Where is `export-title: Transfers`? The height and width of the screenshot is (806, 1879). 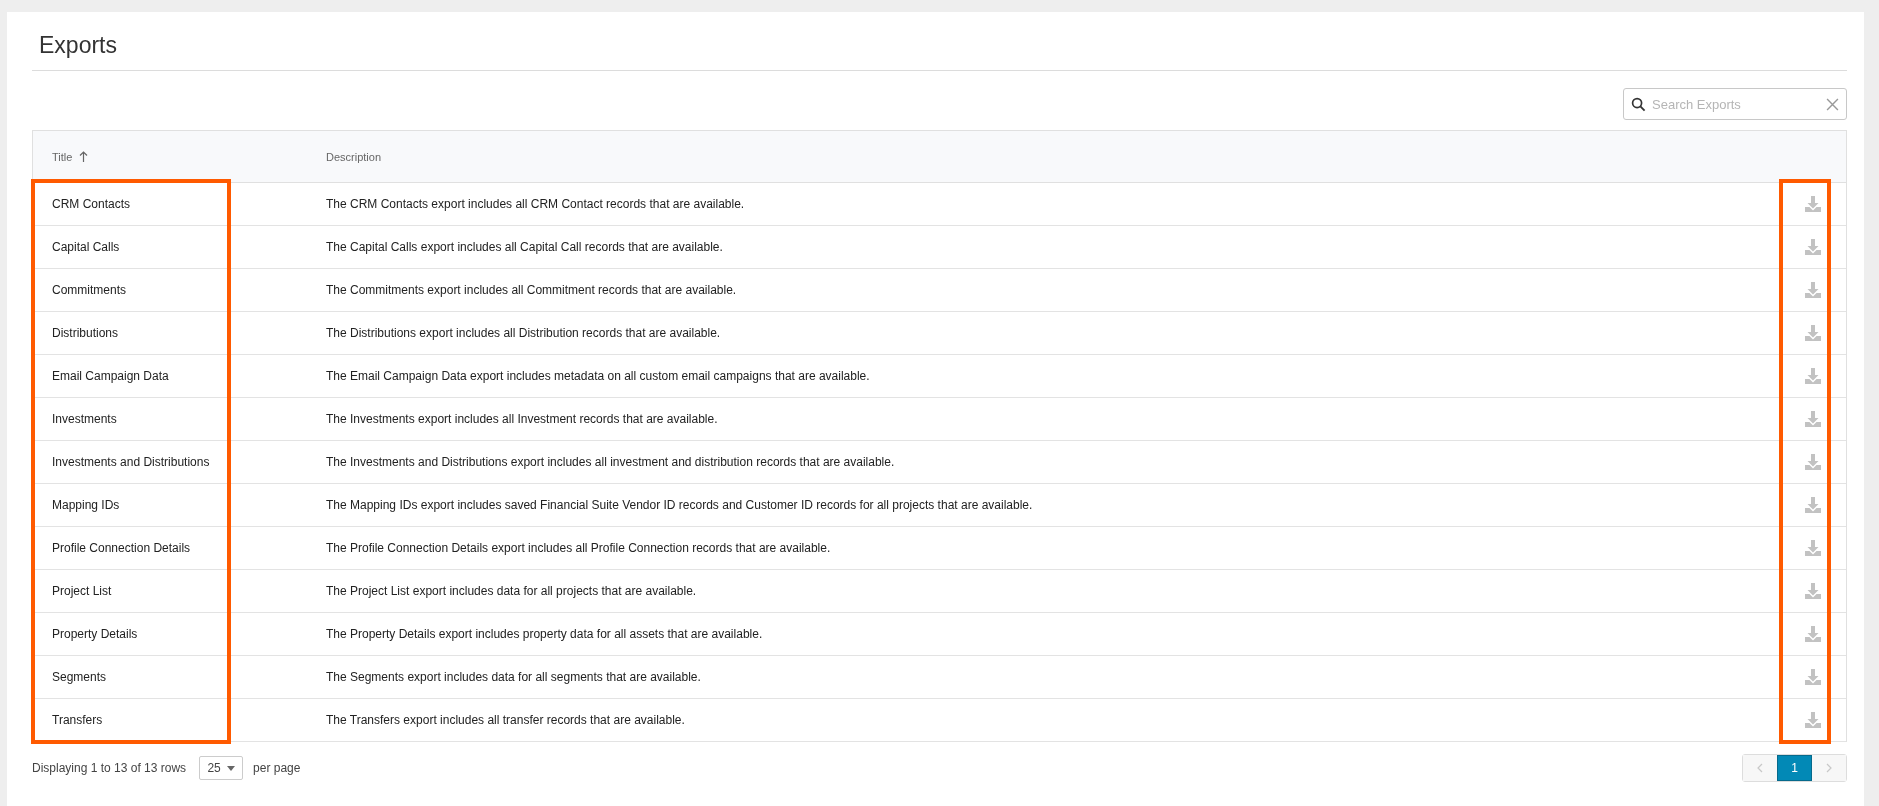 export-title: Transfers is located at coordinates (77, 720).